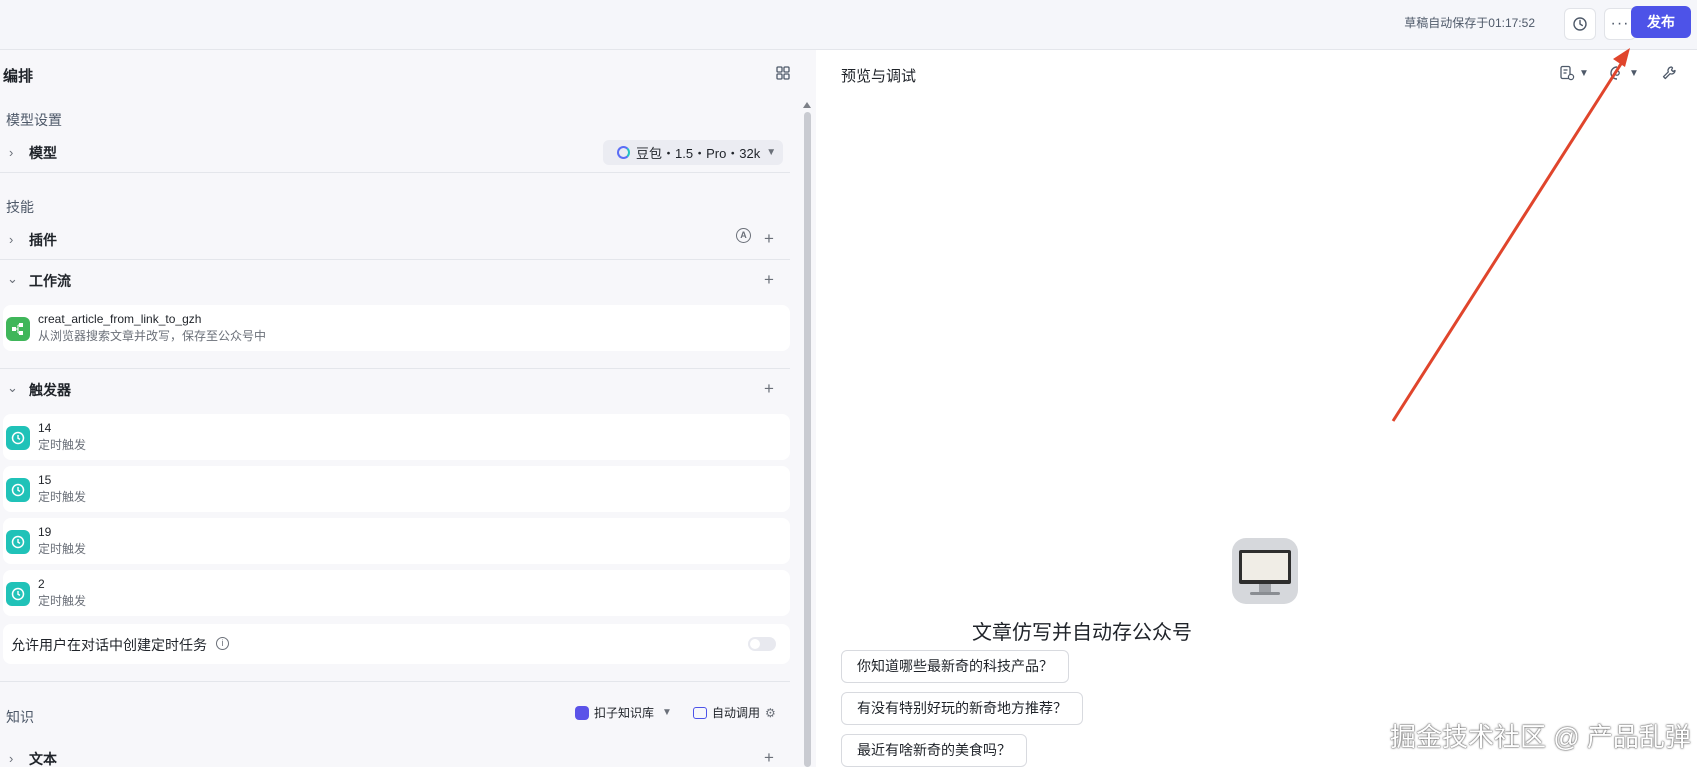  Describe the element at coordinates (396, 437) in the screenshot. I see `trigger-item: 14 定时触发` at that location.